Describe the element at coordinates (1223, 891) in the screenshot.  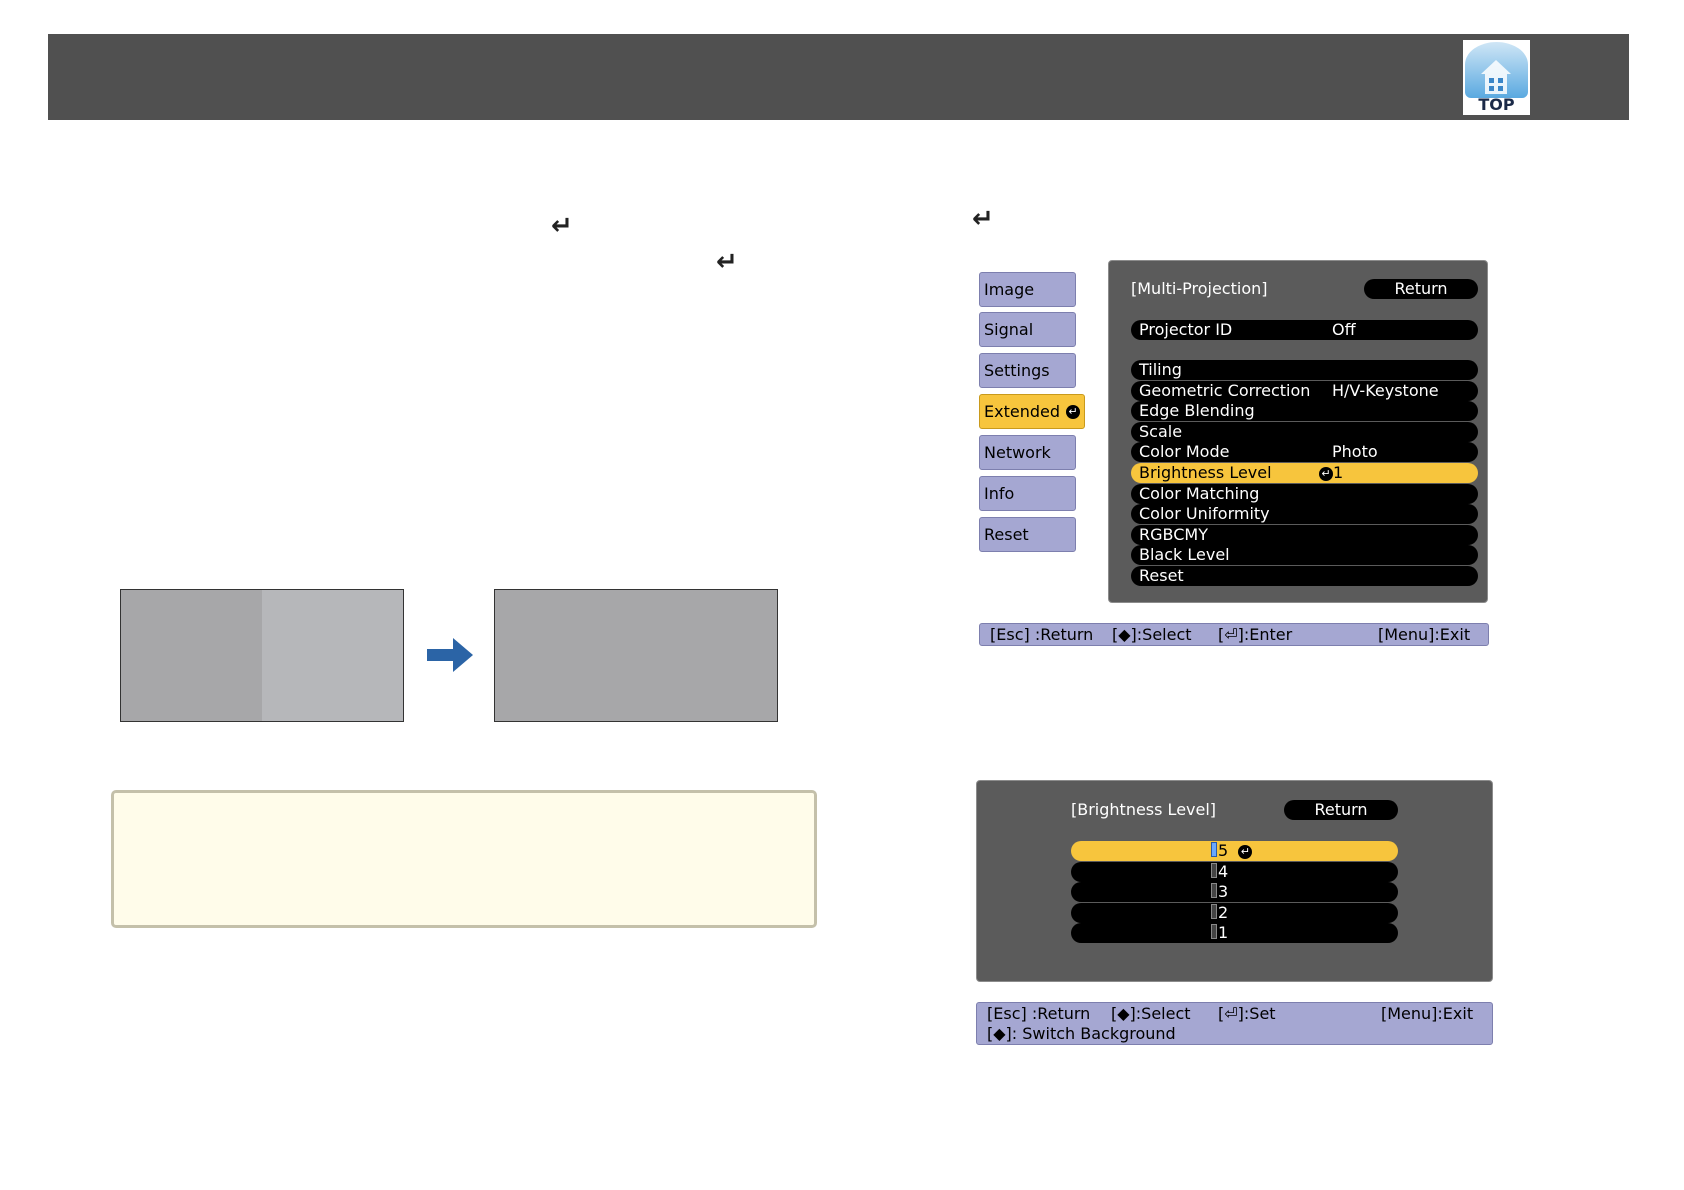
I see `level-value: 3` at that location.